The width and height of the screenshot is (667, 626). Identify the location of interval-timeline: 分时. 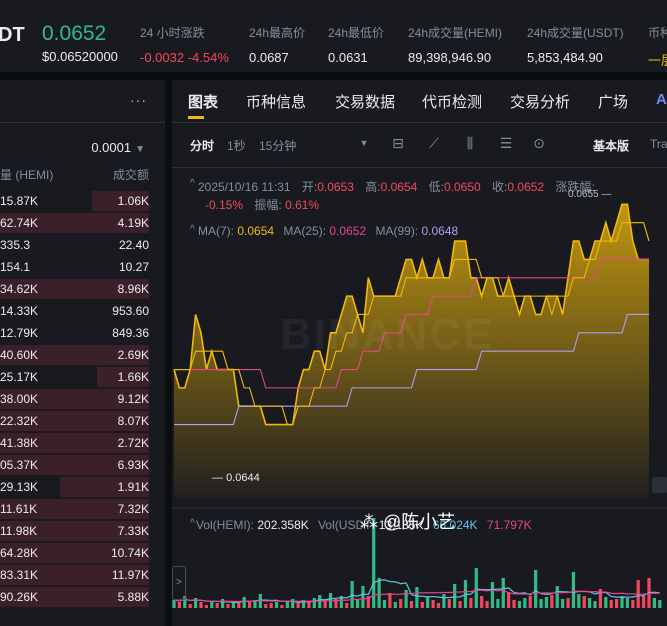
(202, 145).